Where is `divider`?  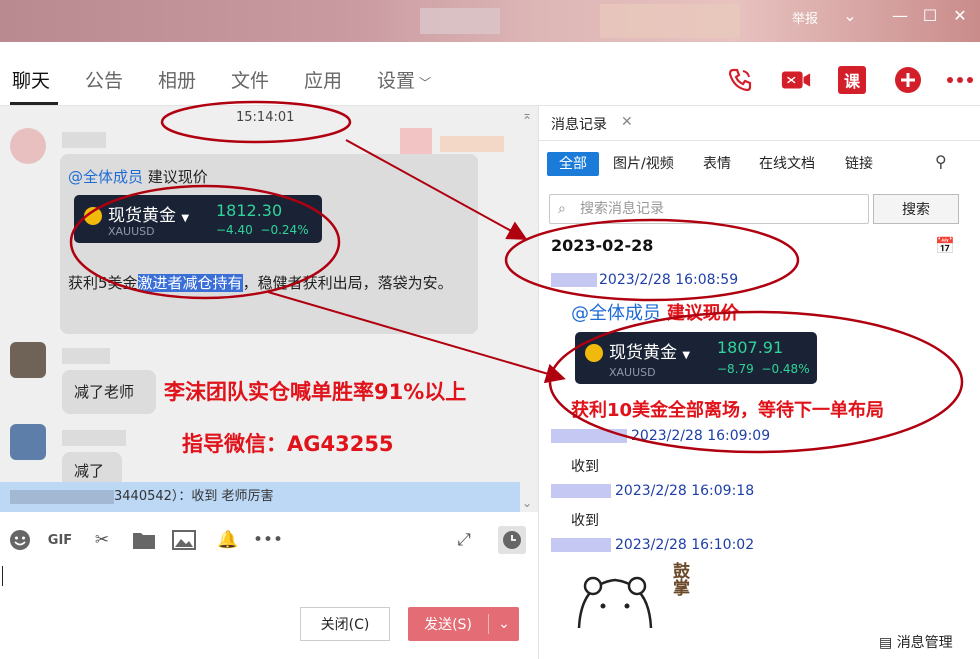
divider is located at coordinates (759, 140).